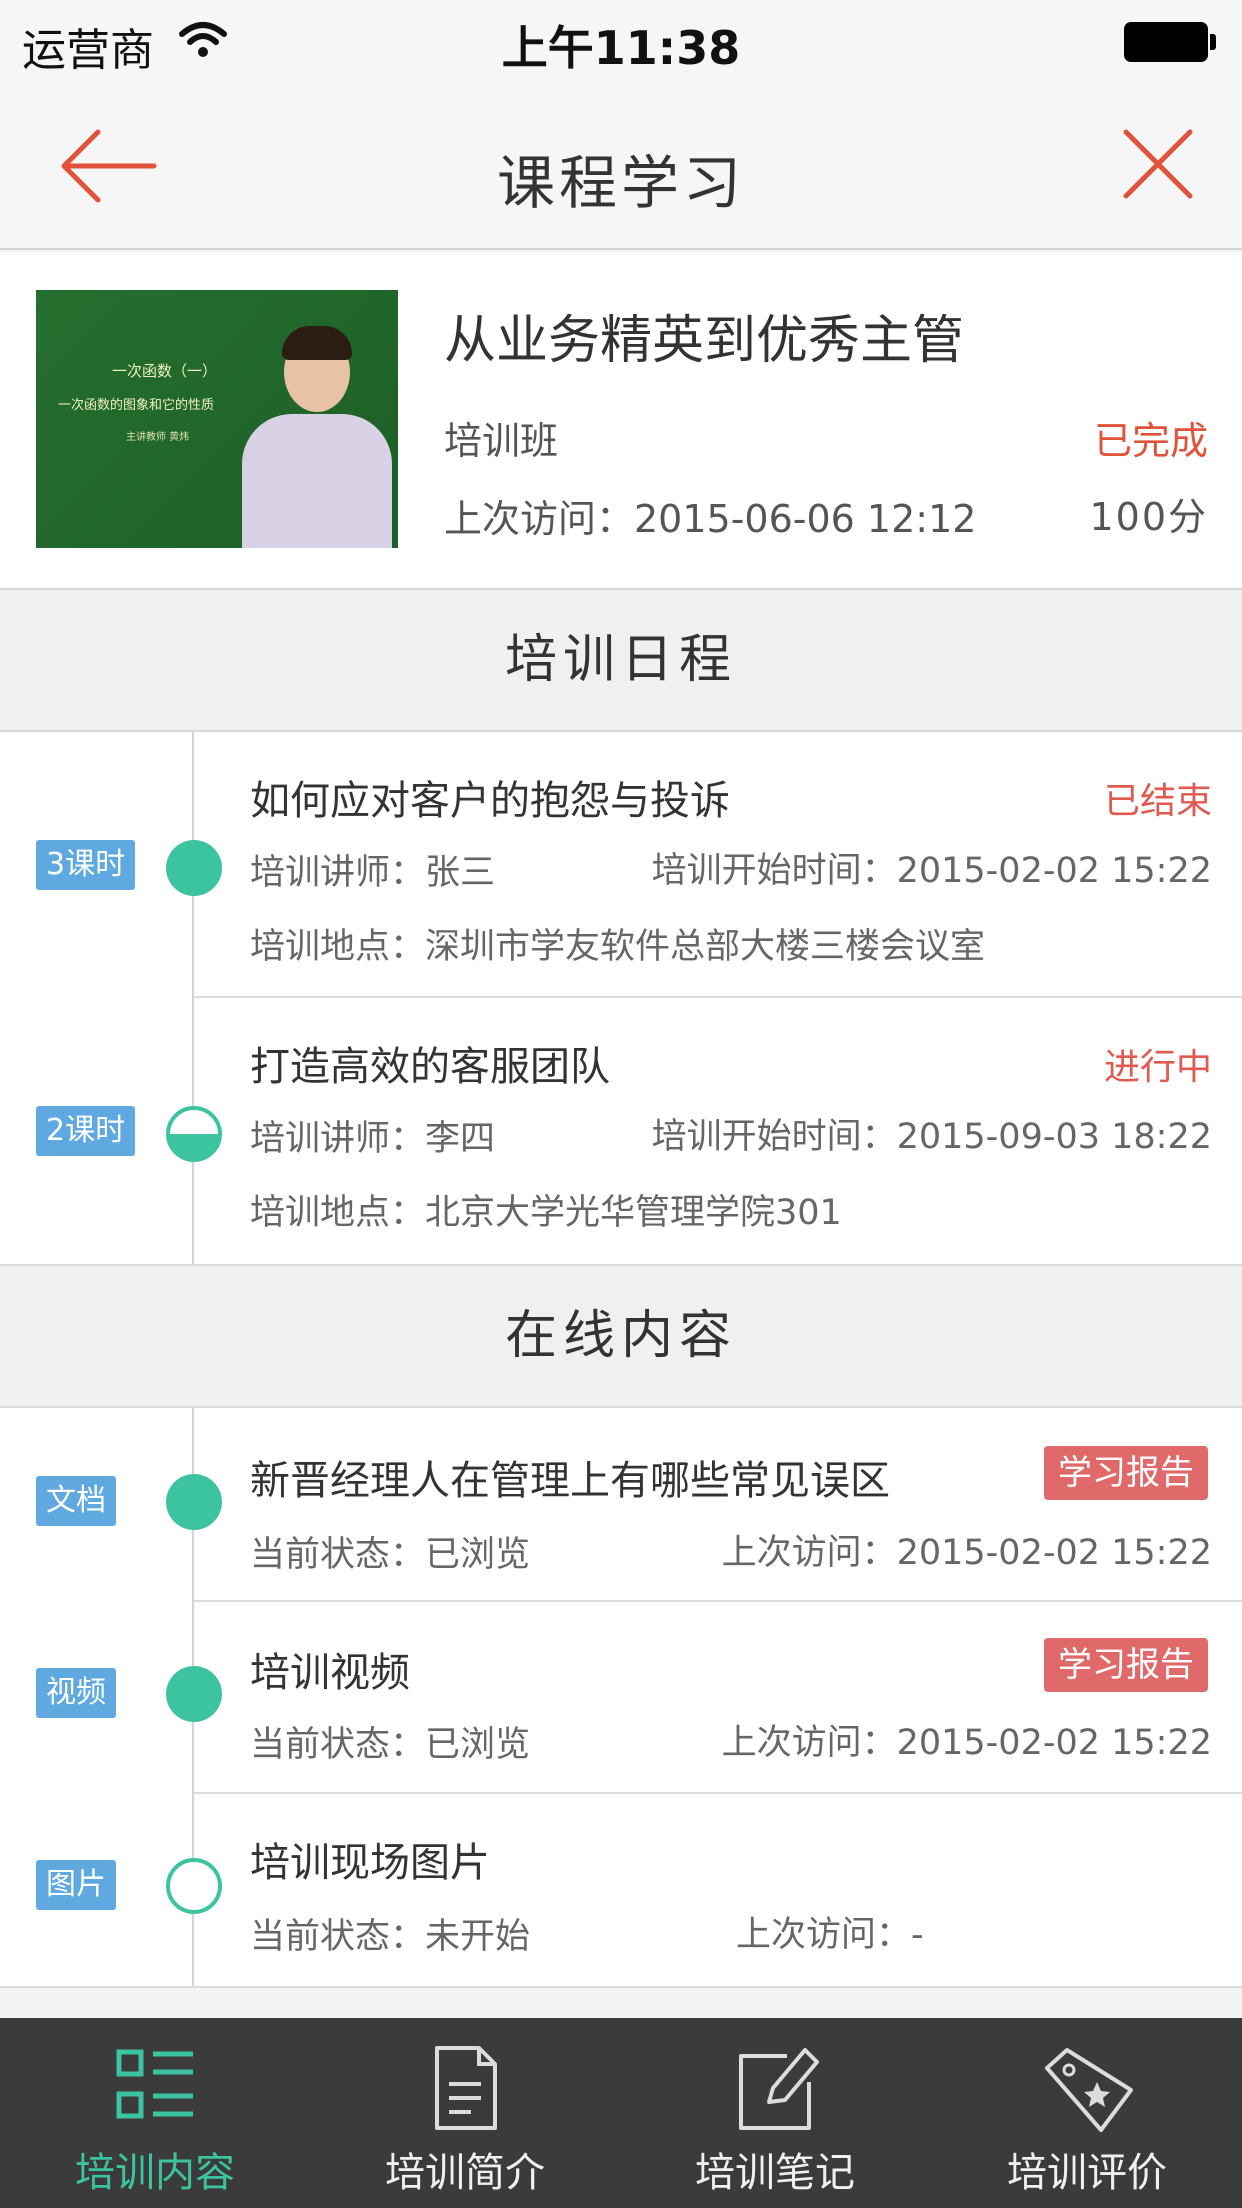  What do you see at coordinates (1158, 164) in the screenshot?
I see `close-icon` at bounding box center [1158, 164].